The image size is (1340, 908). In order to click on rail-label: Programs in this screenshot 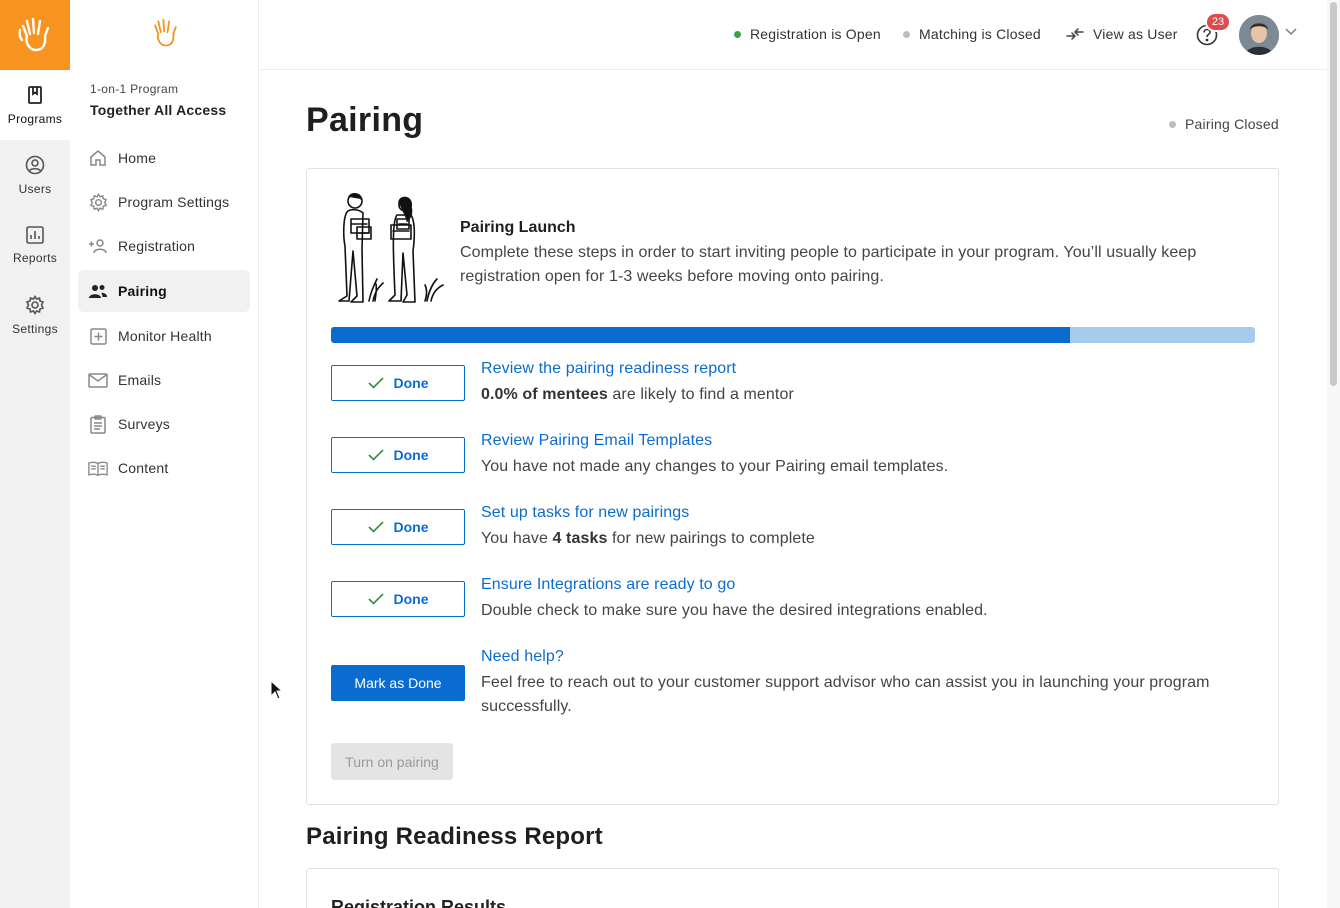, I will do `click(35, 118)`.